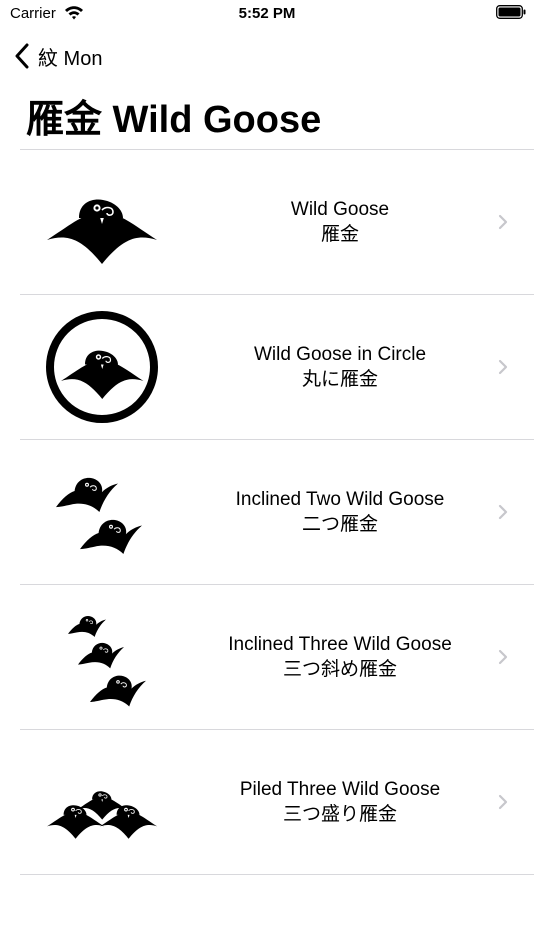  What do you see at coordinates (339, 379) in the screenshot?
I see `row-subtitle: 丸に雁金` at bounding box center [339, 379].